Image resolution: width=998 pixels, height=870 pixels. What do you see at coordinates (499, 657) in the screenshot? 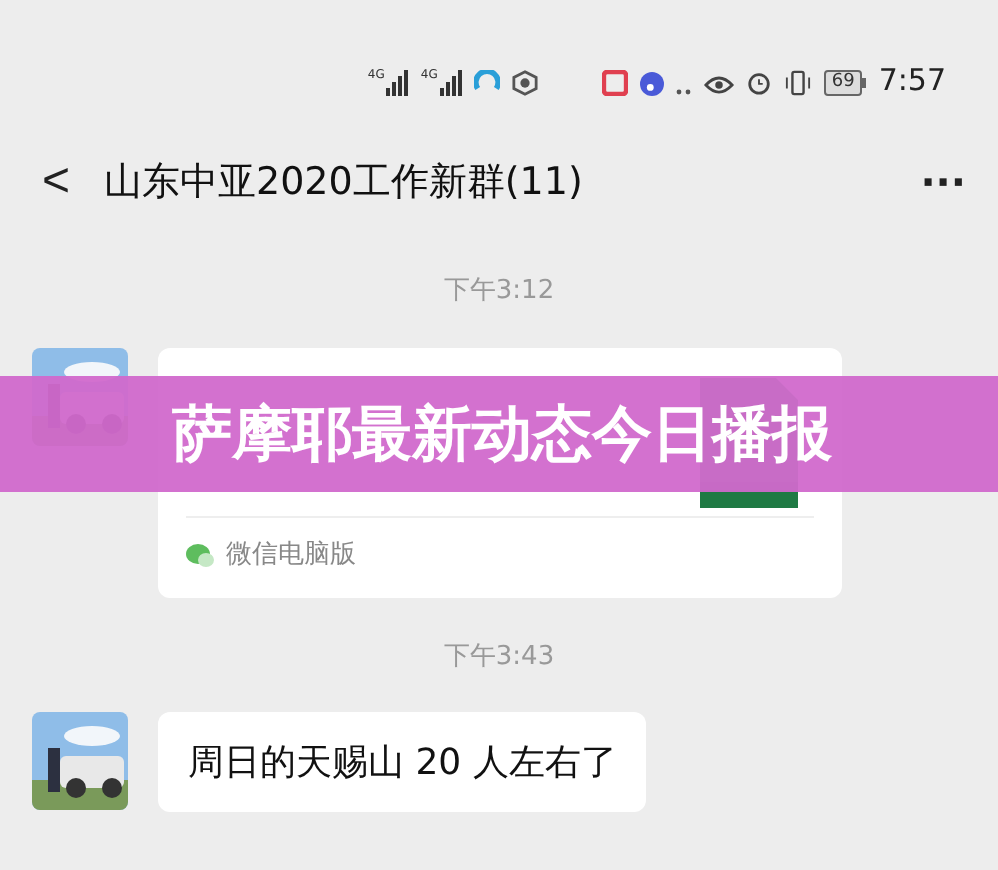
I see `timestamp: 下午3:43` at bounding box center [499, 657].